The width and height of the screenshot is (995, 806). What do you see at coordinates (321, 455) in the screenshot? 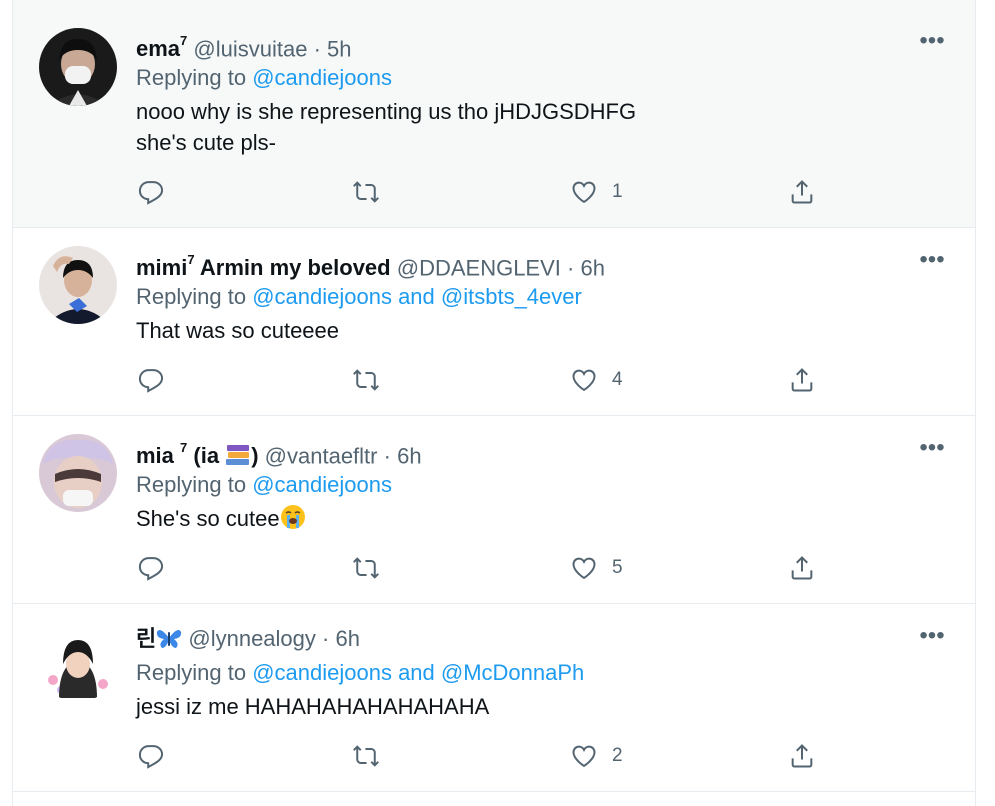
I see `user-handle: @vantaefltr` at bounding box center [321, 455].